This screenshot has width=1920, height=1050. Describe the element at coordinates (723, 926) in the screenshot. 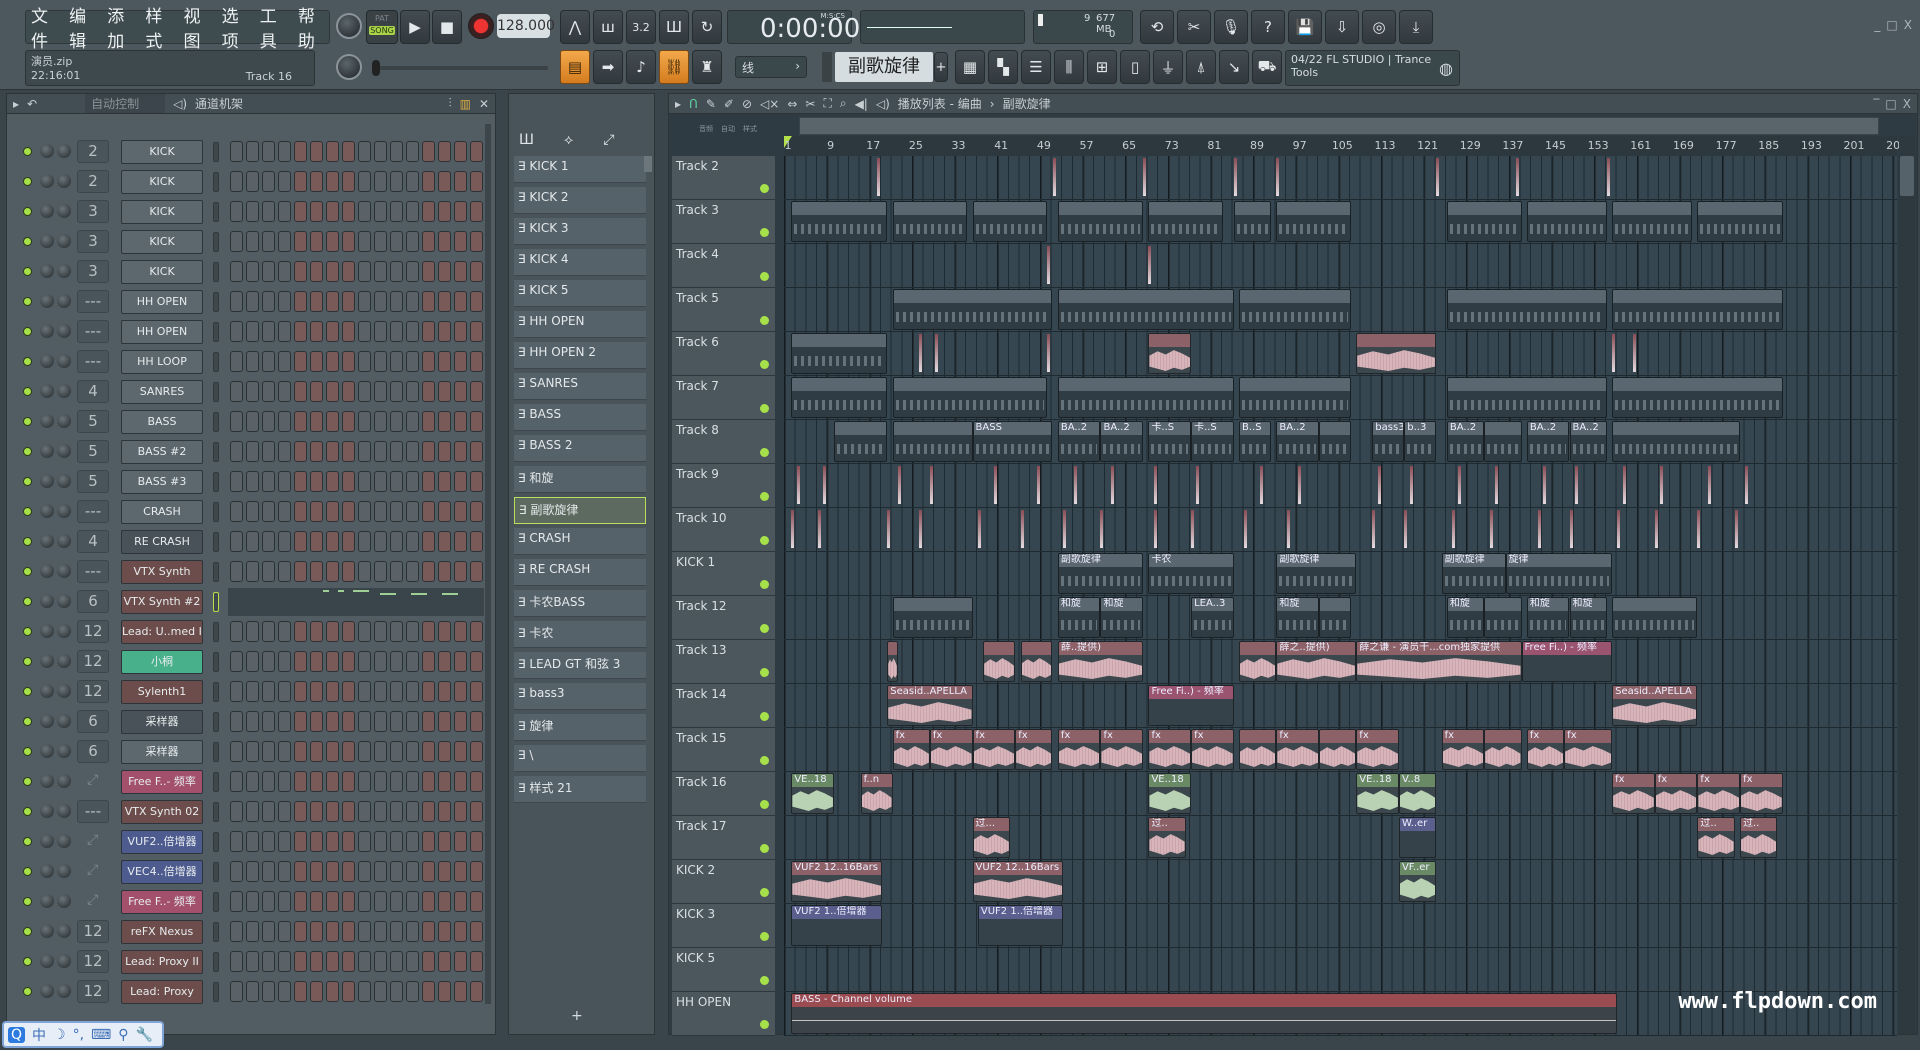

I see `track-header: KICK 3` at that location.